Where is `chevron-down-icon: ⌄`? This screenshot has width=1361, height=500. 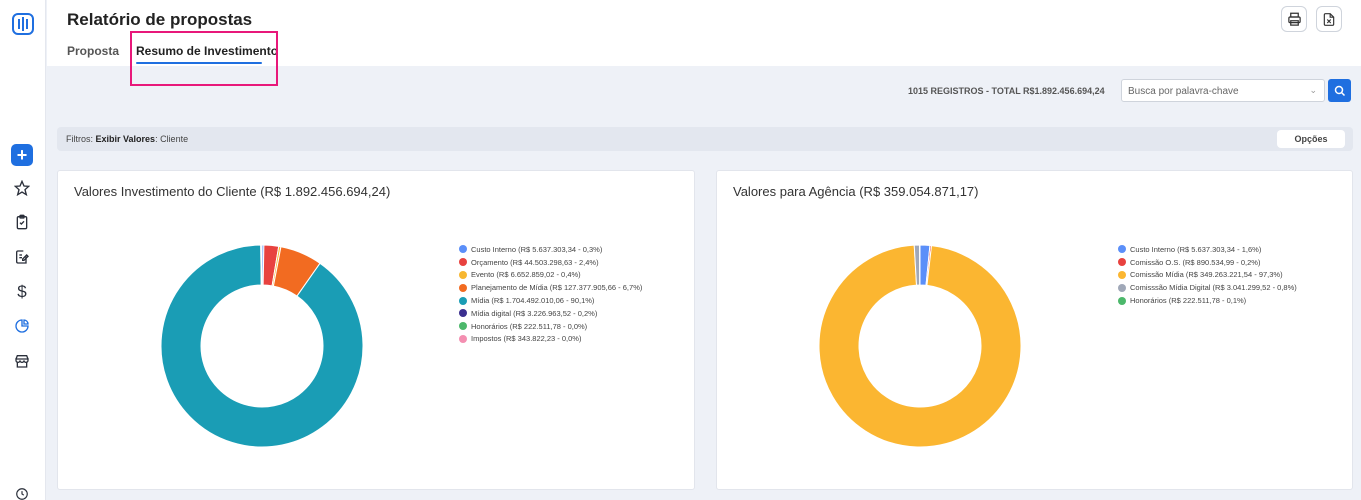
chevron-down-icon: ⌄ is located at coordinates (1313, 90).